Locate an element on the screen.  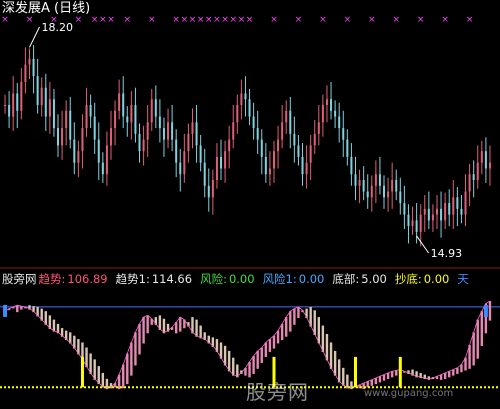
legend-item: 风险1: is located at coordinates (279, 279).